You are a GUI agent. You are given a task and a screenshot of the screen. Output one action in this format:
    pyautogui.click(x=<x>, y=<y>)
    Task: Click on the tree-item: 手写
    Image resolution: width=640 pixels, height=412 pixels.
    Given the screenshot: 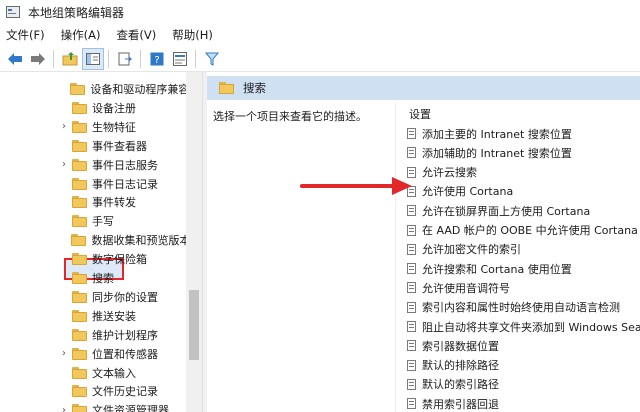 What is the action you would take?
    pyautogui.click(x=93, y=221)
    